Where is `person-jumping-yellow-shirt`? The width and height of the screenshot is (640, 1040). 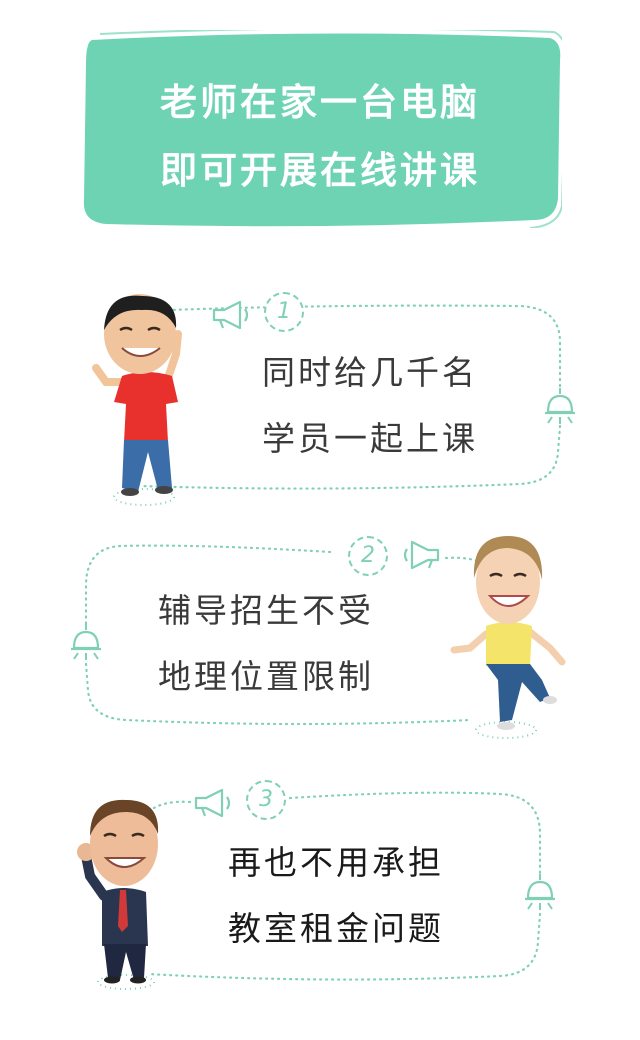
person-jumping-yellow-shirt is located at coordinates (508, 637).